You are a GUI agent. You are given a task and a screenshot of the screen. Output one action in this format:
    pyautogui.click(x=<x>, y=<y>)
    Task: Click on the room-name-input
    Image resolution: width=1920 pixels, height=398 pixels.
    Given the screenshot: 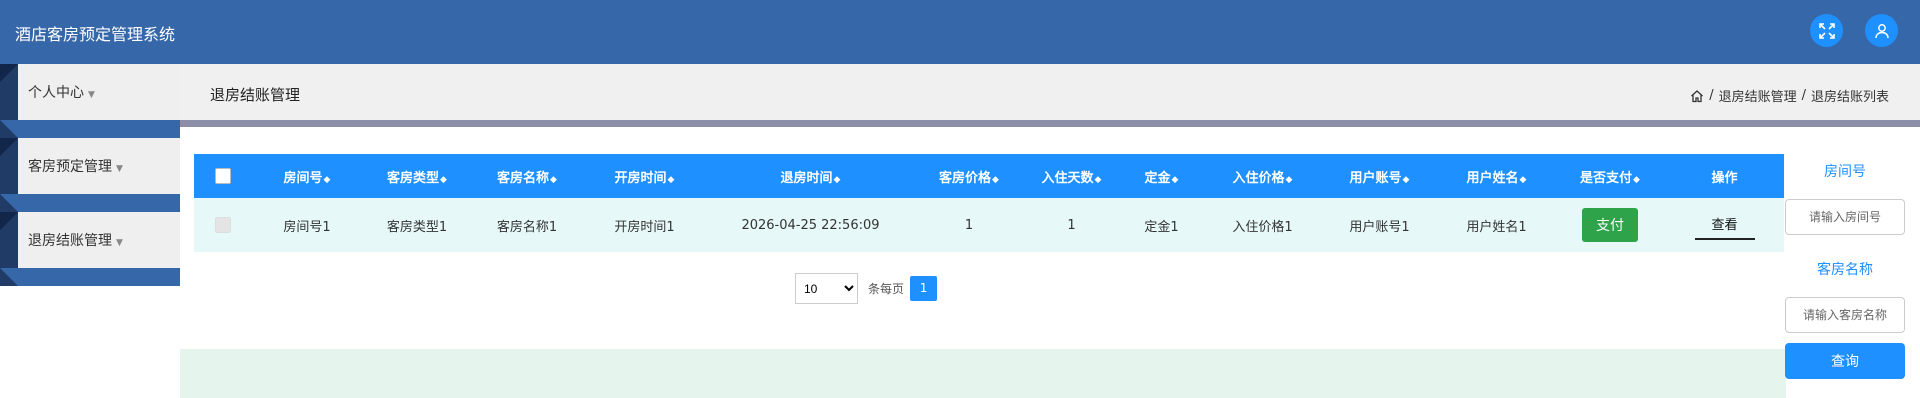 What is the action you would take?
    pyautogui.click(x=1845, y=315)
    